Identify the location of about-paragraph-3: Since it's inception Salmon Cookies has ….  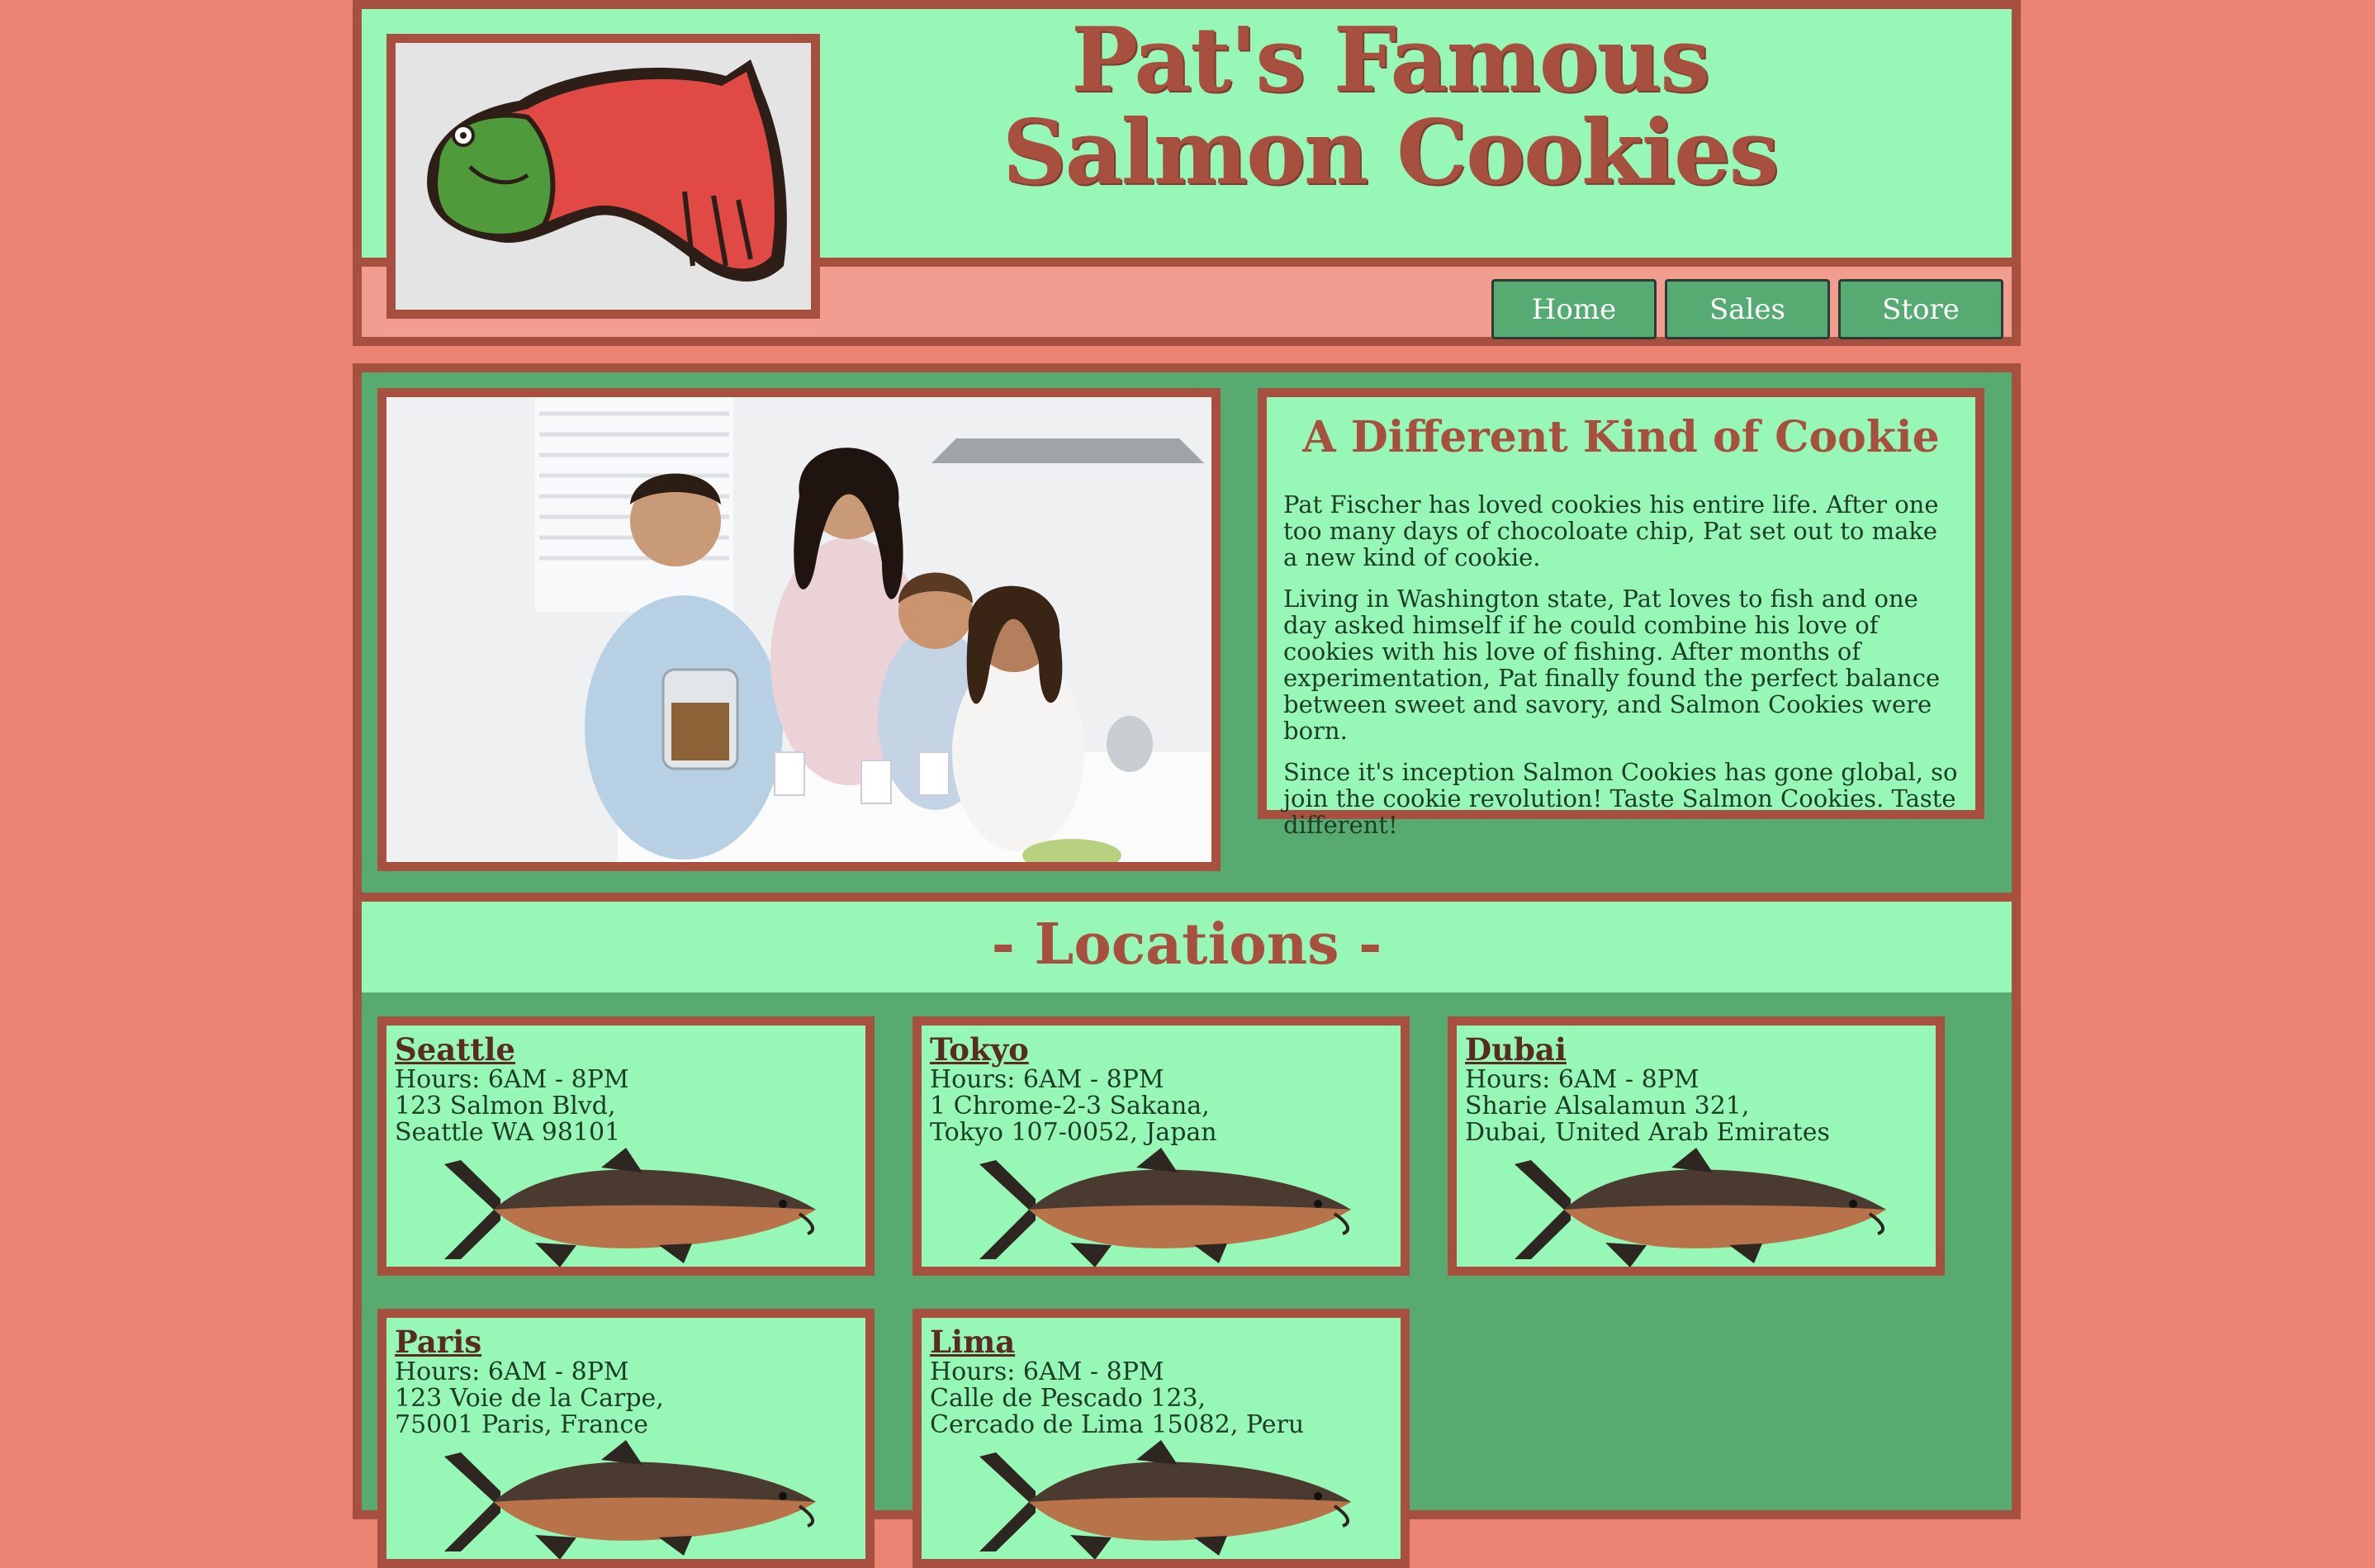
(1620, 798).